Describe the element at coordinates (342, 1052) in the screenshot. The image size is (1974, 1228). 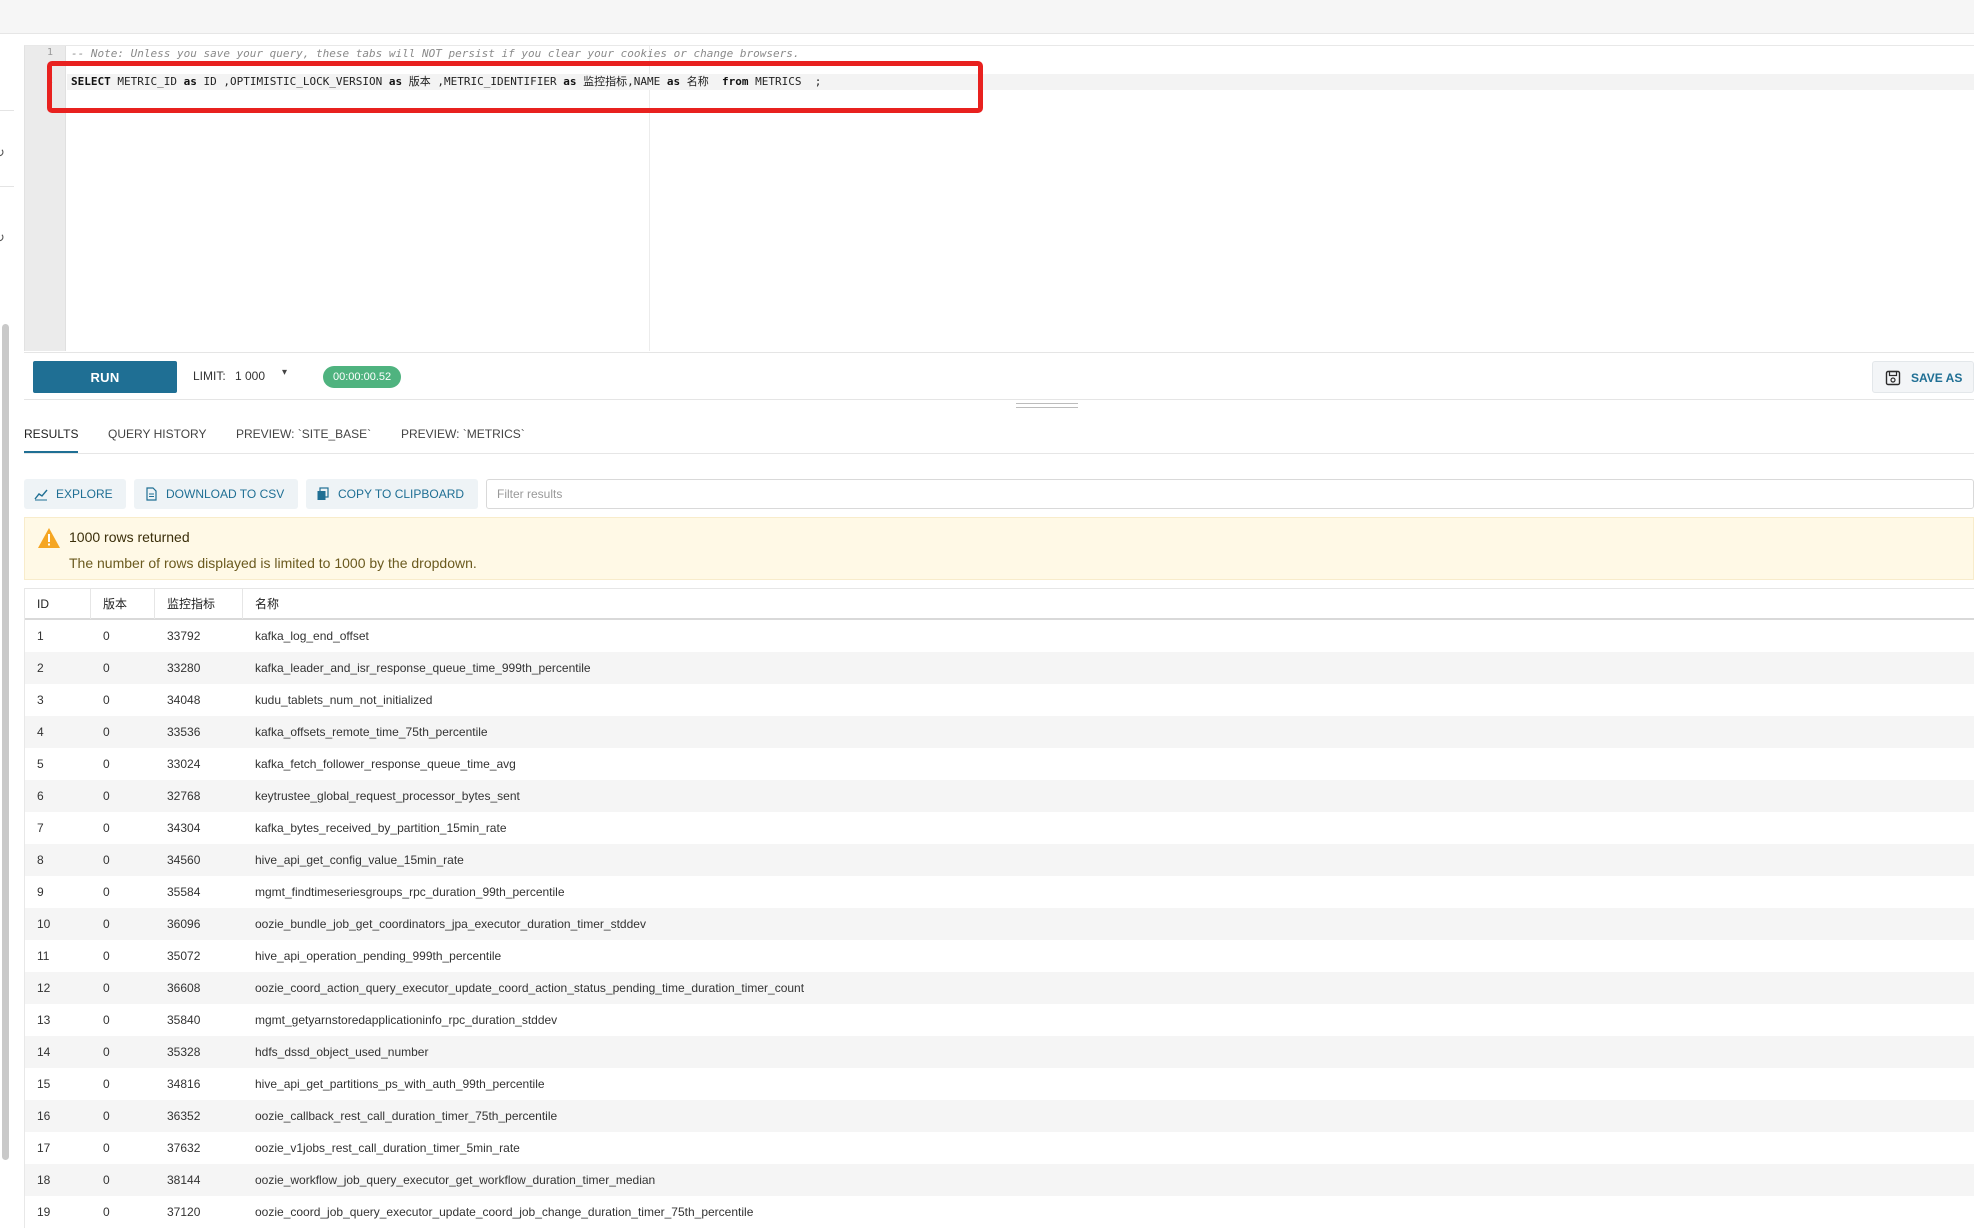
I see `cell-name: hdfs_dssd_object_used_number` at that location.